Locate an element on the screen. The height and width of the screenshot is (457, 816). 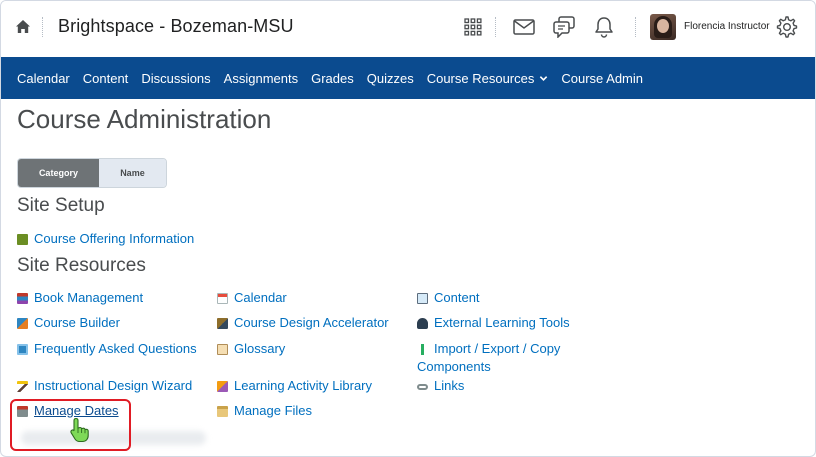
link-label: Calendar is located at coordinates (260, 297).